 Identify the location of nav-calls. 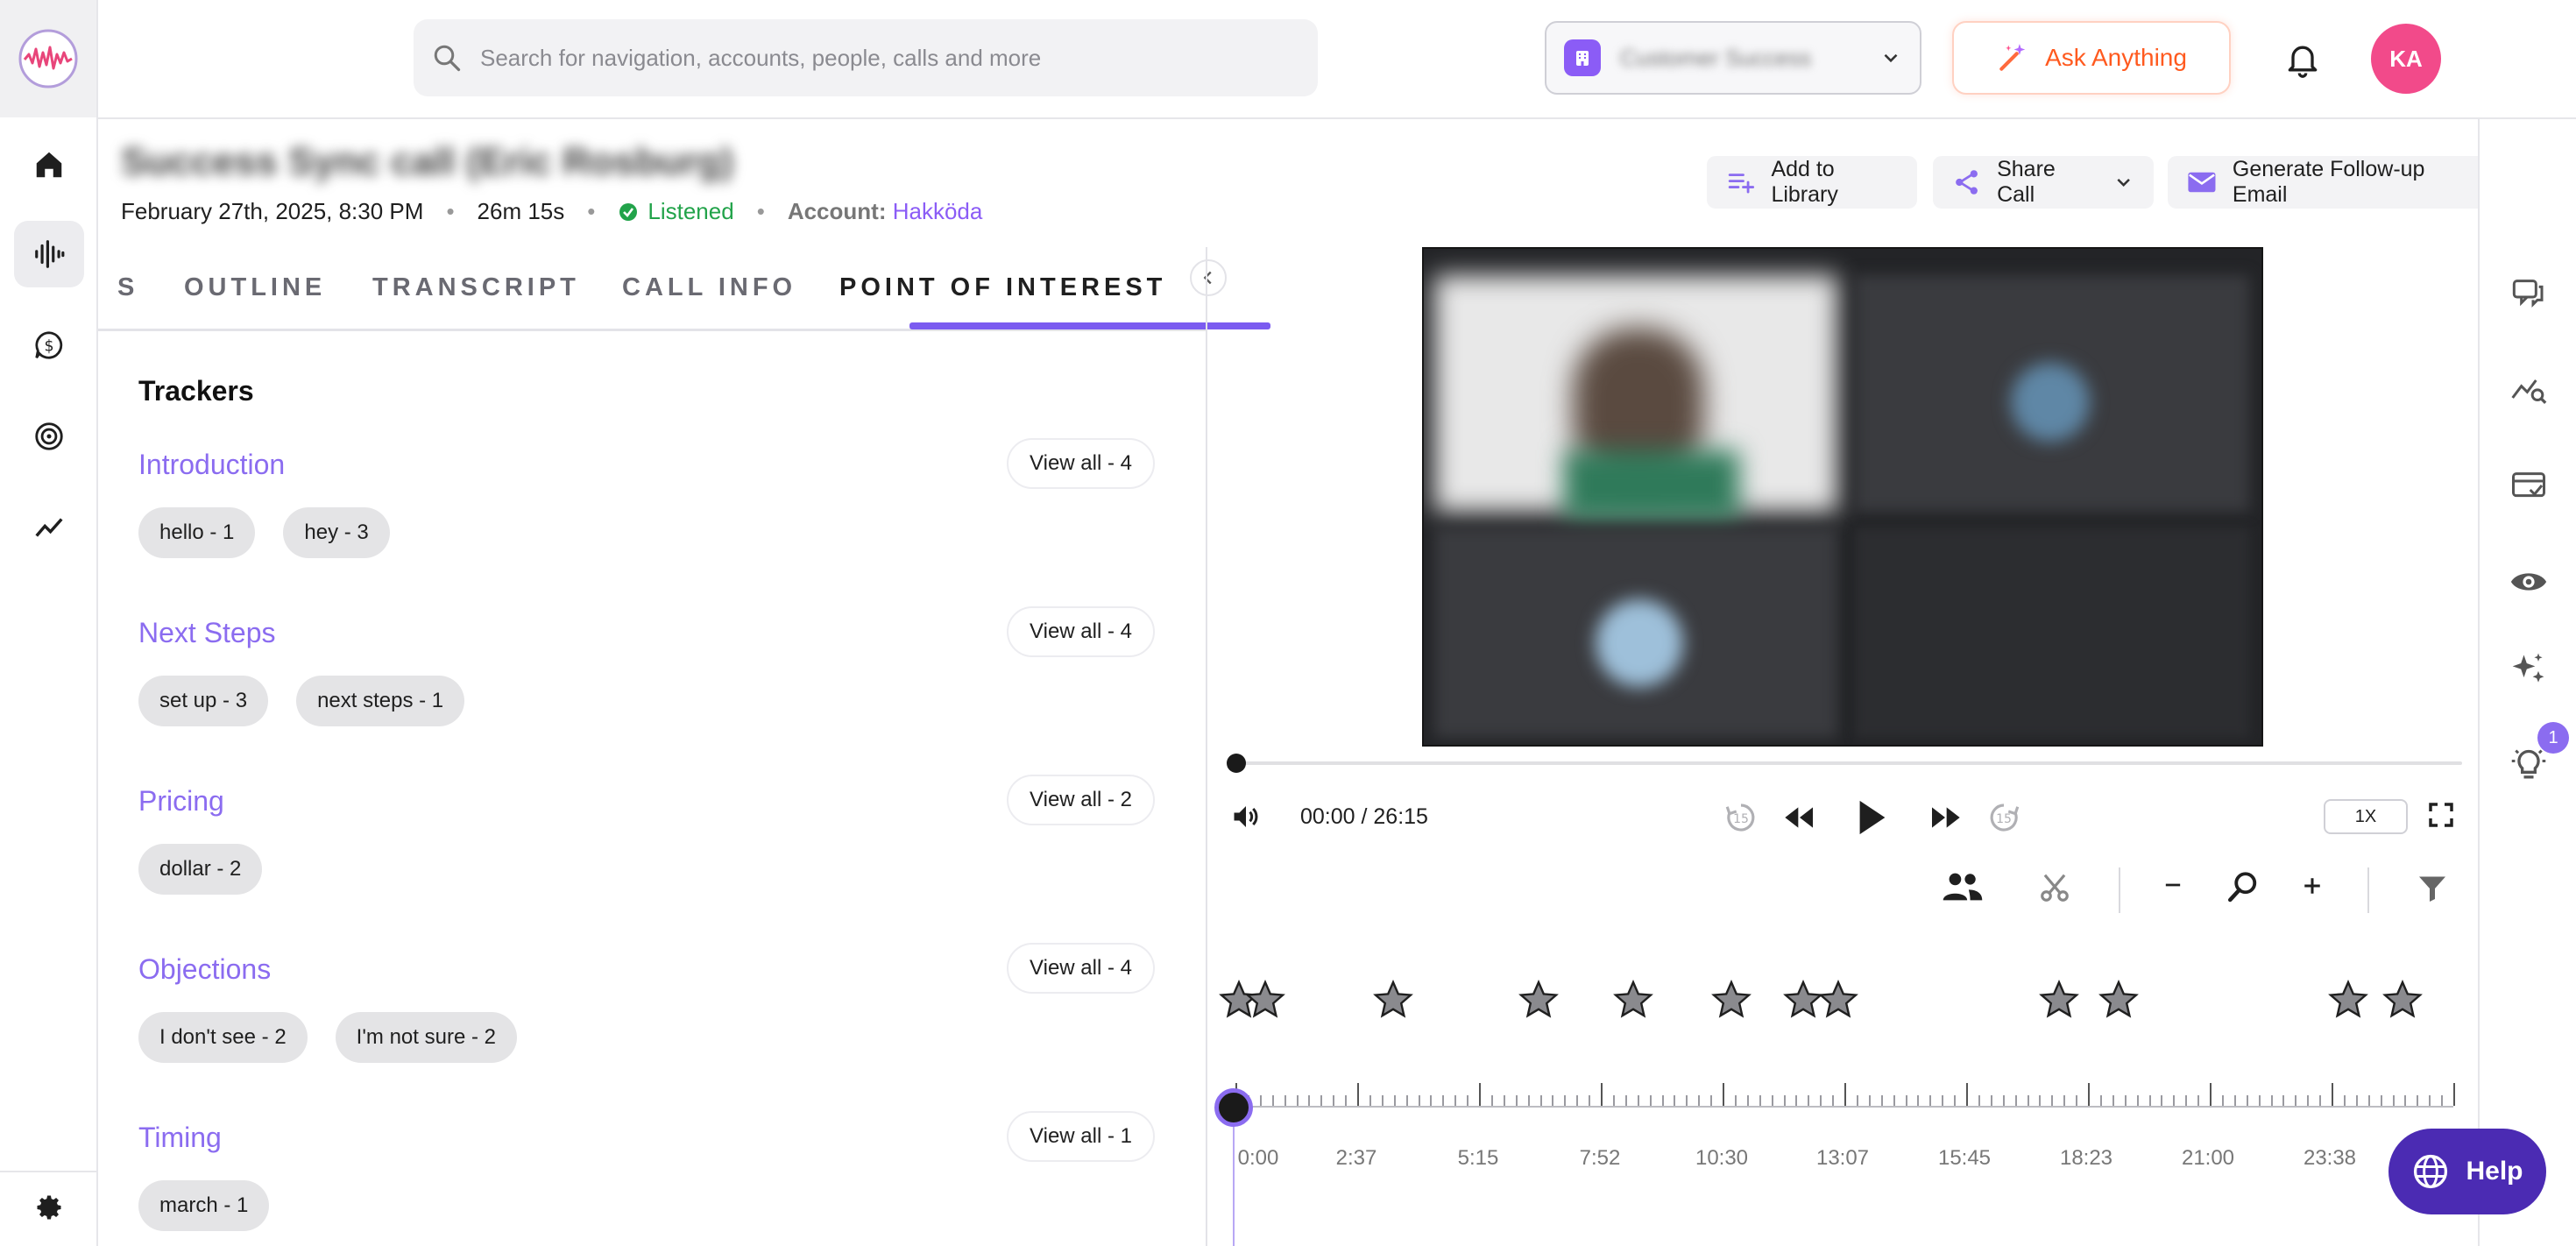
(49, 254).